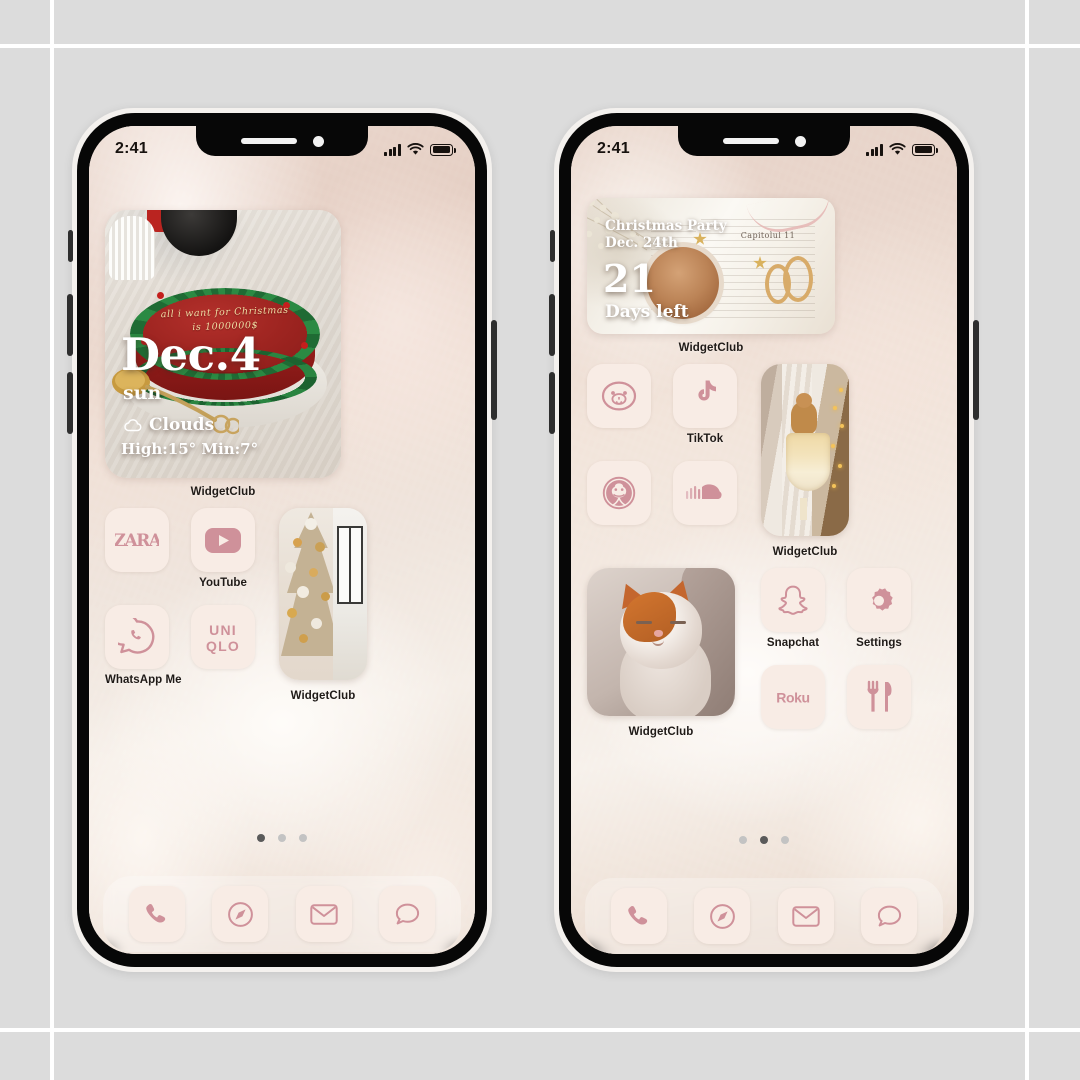  I want to click on tree-photo, so click(323, 594).